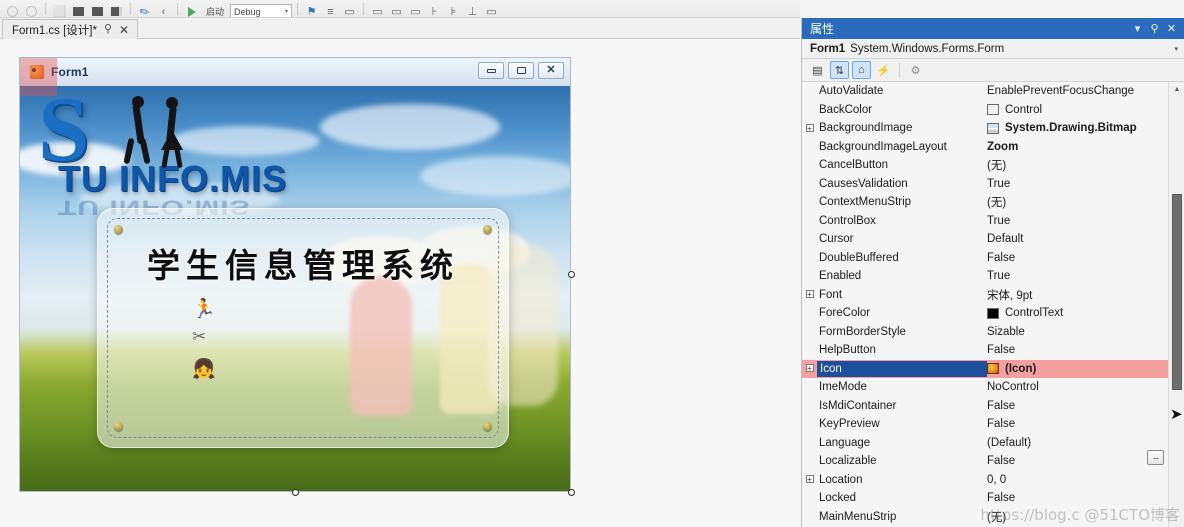 The height and width of the screenshot is (527, 1184). Describe the element at coordinates (985, 184) in the screenshot. I see `property-row: CausesValidation True` at that location.